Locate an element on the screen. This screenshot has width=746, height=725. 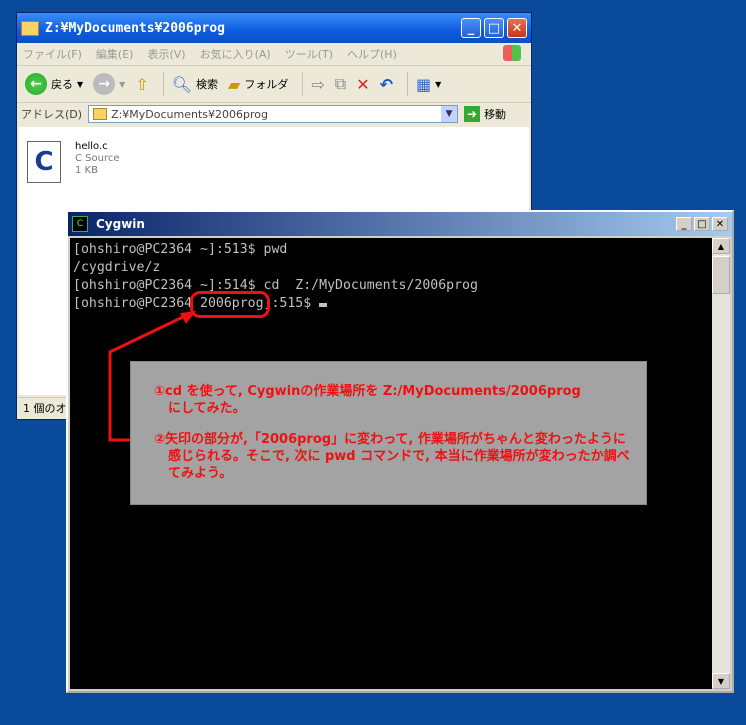
annotation-line: 感じられる。そこで, 次に pwd コマンドで, 本当に作業場所が変わったか調べ is located at coordinates (399, 456).